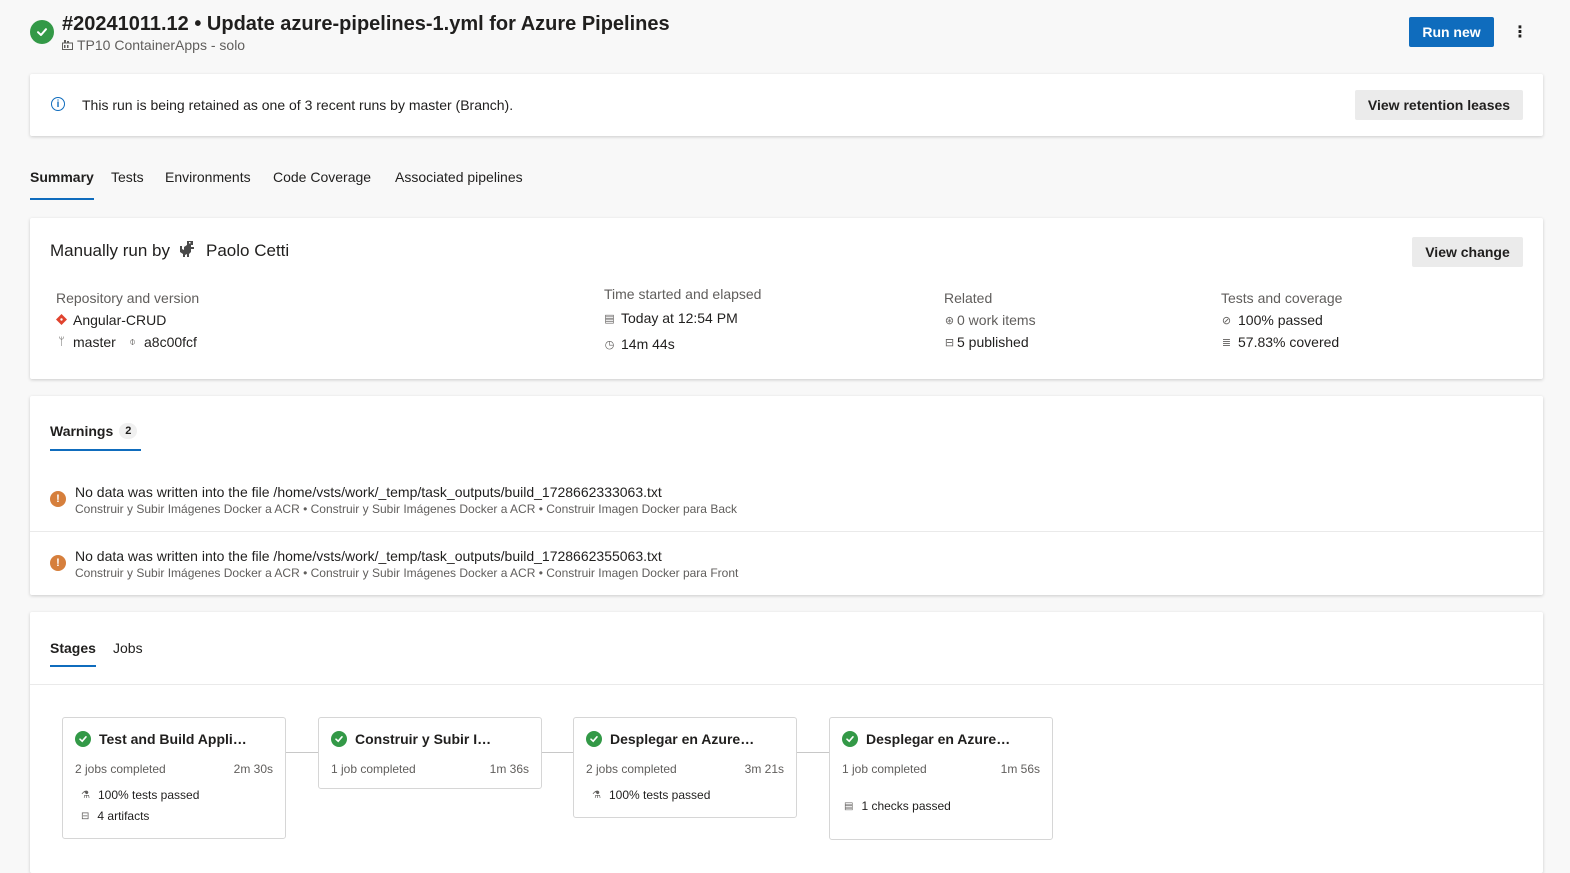 This screenshot has height=873, width=1570. I want to click on user-name: Paolo Cetti, so click(247, 251).